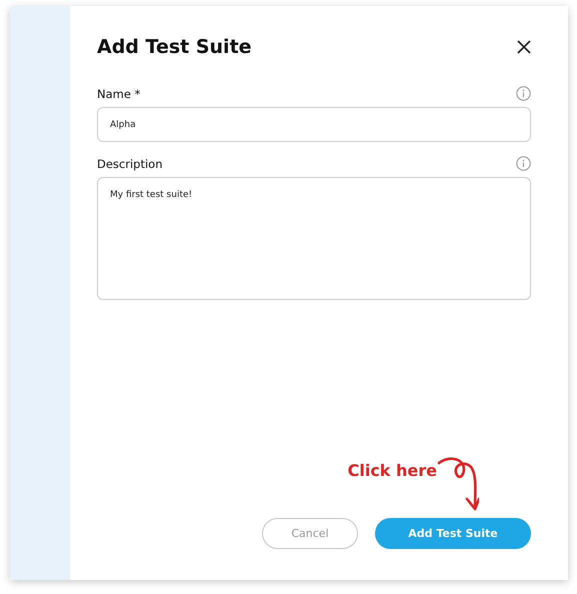 This screenshot has width=577, height=594. What do you see at coordinates (174, 47) in the screenshot?
I see `dialog-title: Add Test Suite` at bounding box center [174, 47].